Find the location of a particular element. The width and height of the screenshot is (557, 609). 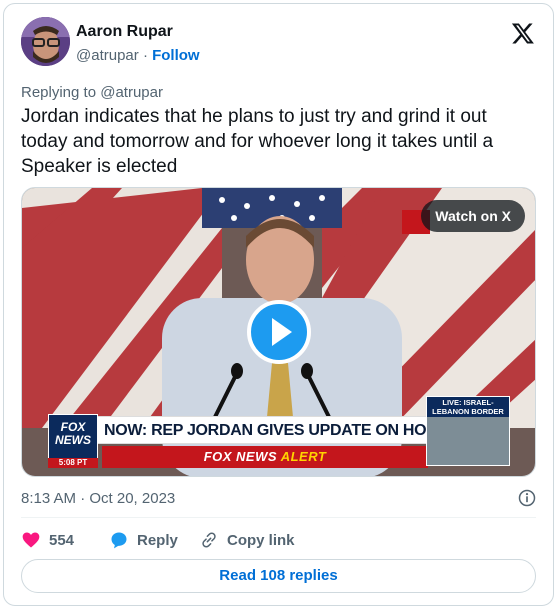

divider is located at coordinates (278, 517).